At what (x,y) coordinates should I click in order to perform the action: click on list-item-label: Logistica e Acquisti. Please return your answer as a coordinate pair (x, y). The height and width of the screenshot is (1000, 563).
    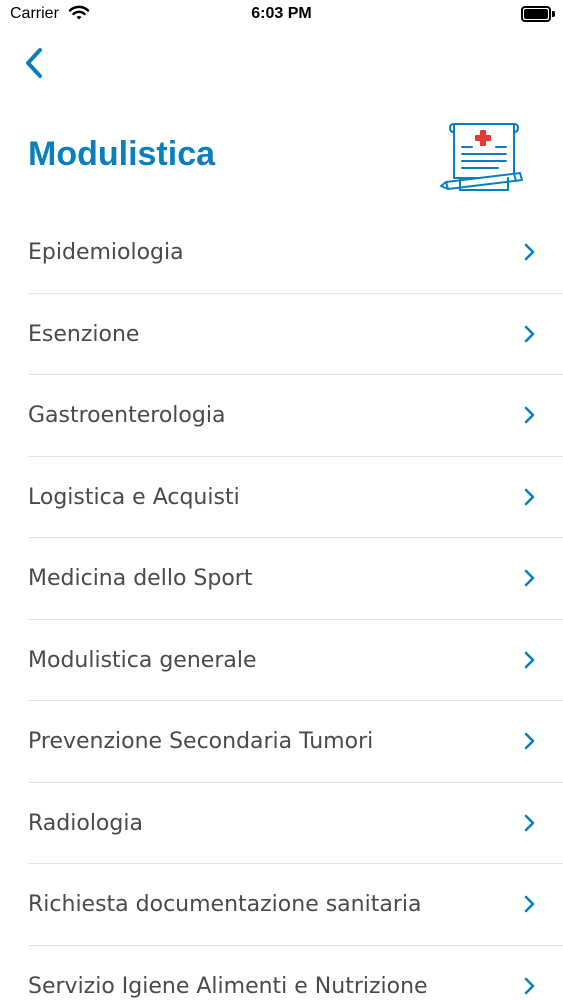
    Looking at the image, I should click on (134, 497).